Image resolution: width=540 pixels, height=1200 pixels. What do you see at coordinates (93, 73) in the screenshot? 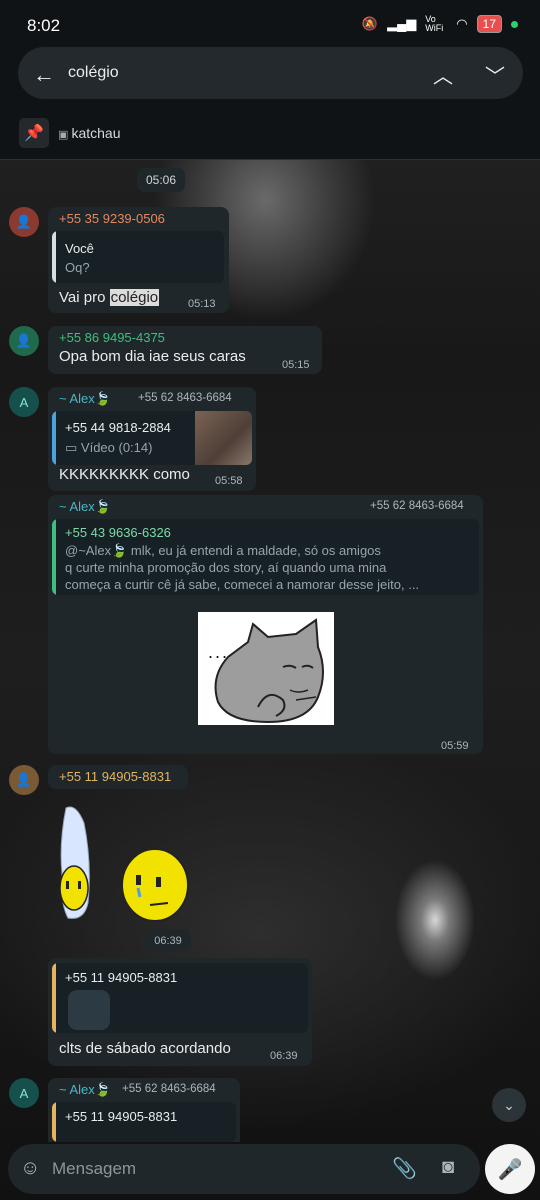
I see `search-input: colégio` at bounding box center [93, 73].